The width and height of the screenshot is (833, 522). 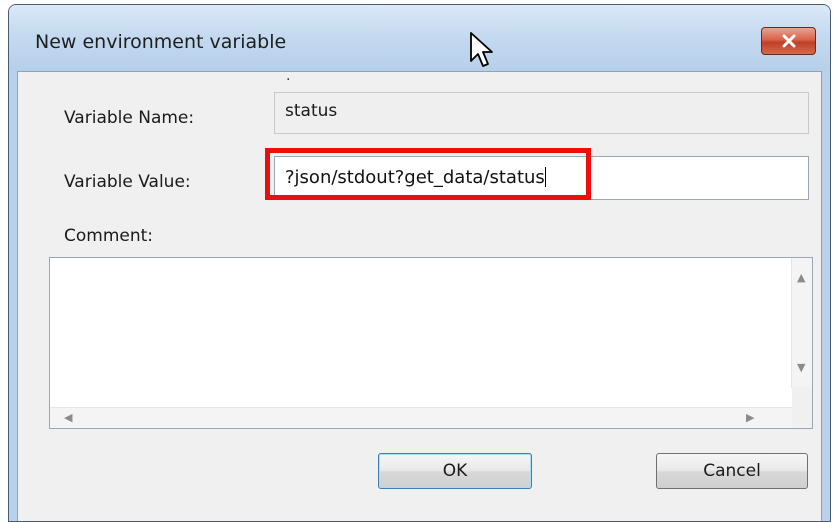 I want to click on ok-button: OK, so click(x=455, y=471).